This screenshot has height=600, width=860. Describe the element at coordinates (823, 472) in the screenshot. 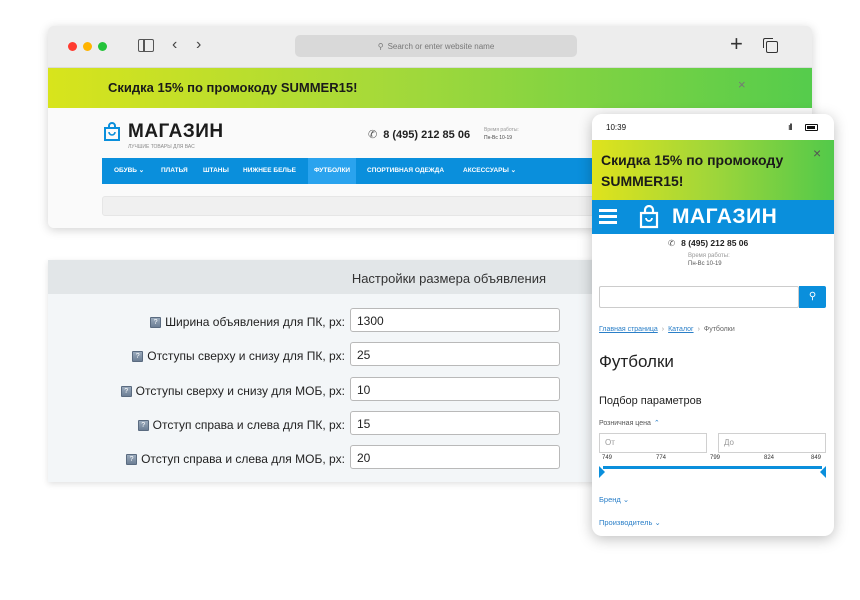

I see `price-slider-max-handle` at that location.